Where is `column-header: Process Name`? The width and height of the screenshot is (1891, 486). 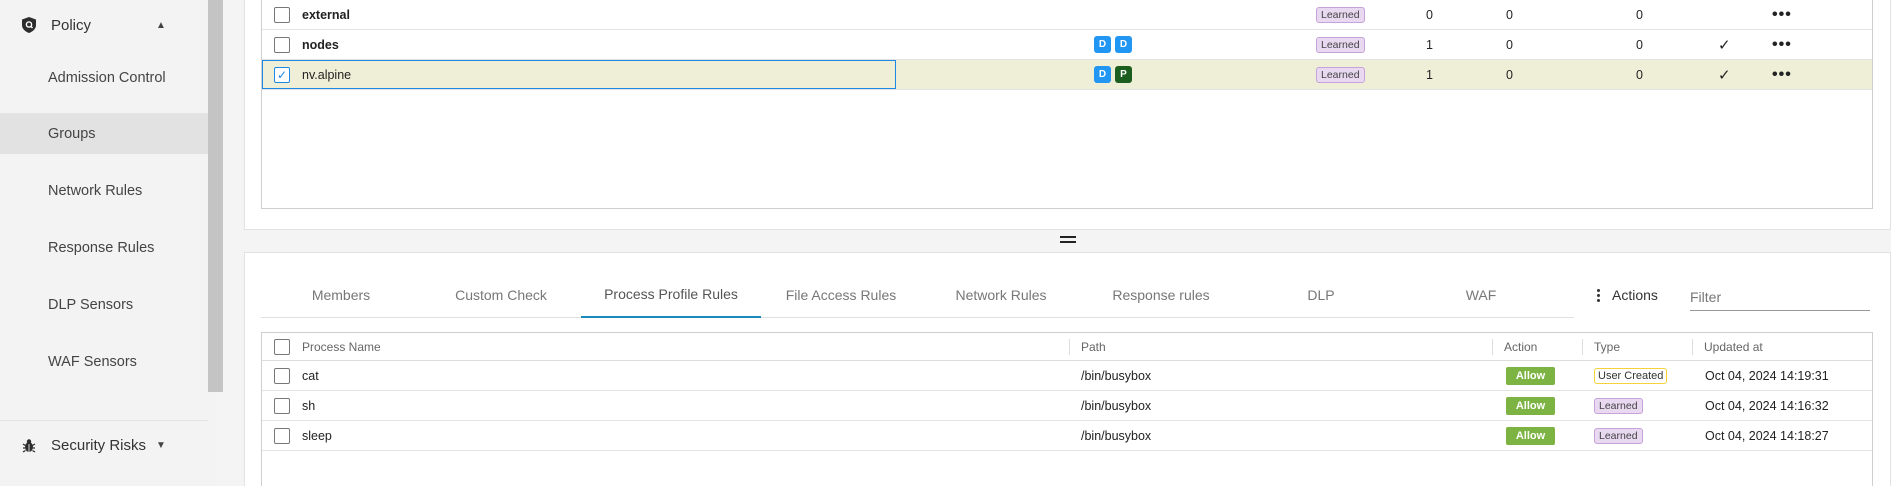 column-header: Process Name is located at coordinates (341, 346).